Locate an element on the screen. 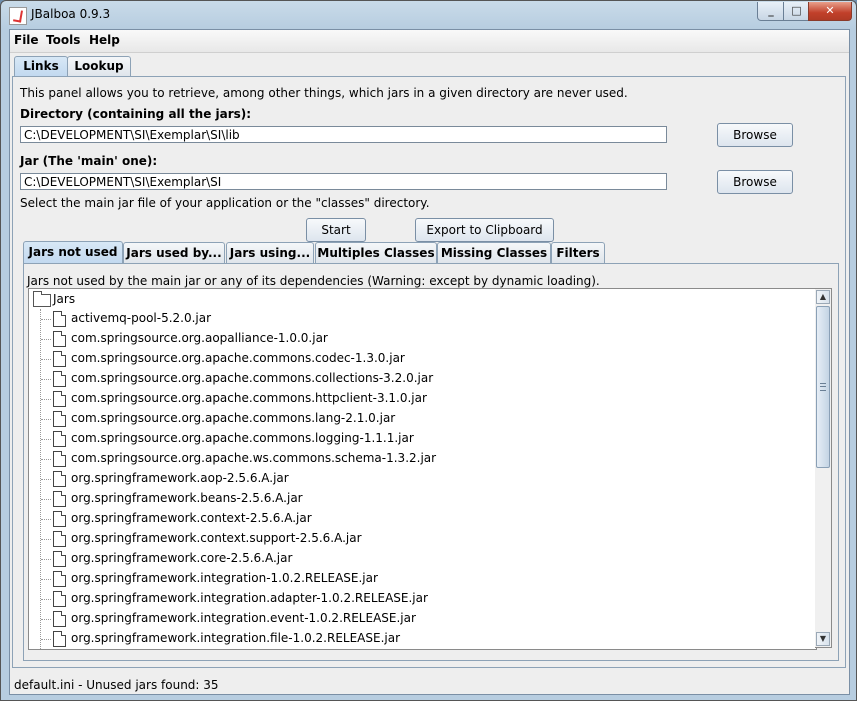  window-title: JBalboa 0.9.3 is located at coordinates (71, 14).